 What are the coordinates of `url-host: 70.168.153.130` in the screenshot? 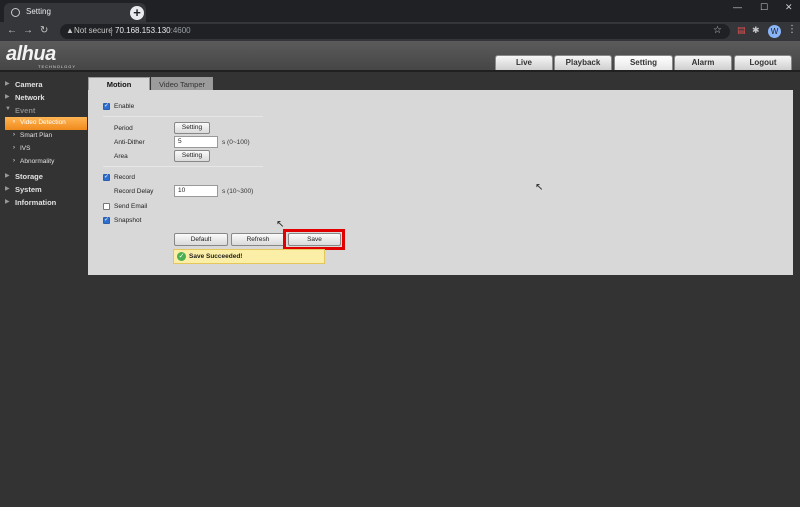 It's located at (143, 30).